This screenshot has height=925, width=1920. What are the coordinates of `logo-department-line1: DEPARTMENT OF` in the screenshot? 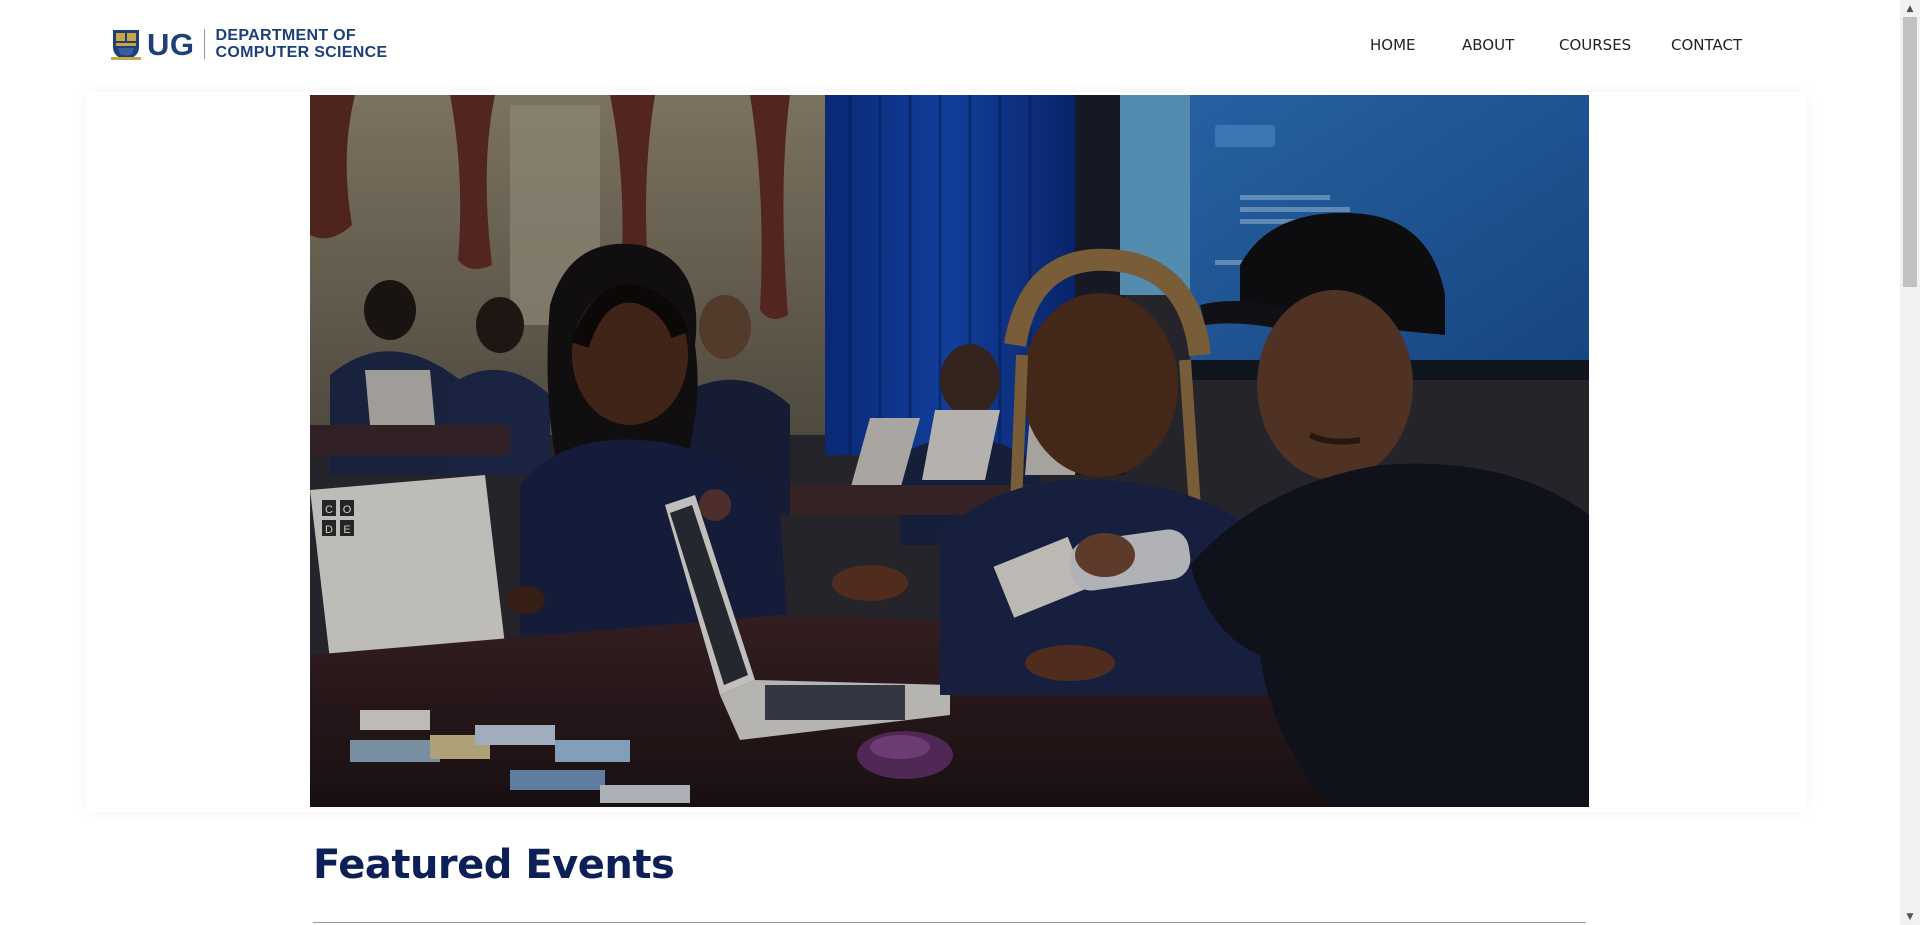 It's located at (285, 35).